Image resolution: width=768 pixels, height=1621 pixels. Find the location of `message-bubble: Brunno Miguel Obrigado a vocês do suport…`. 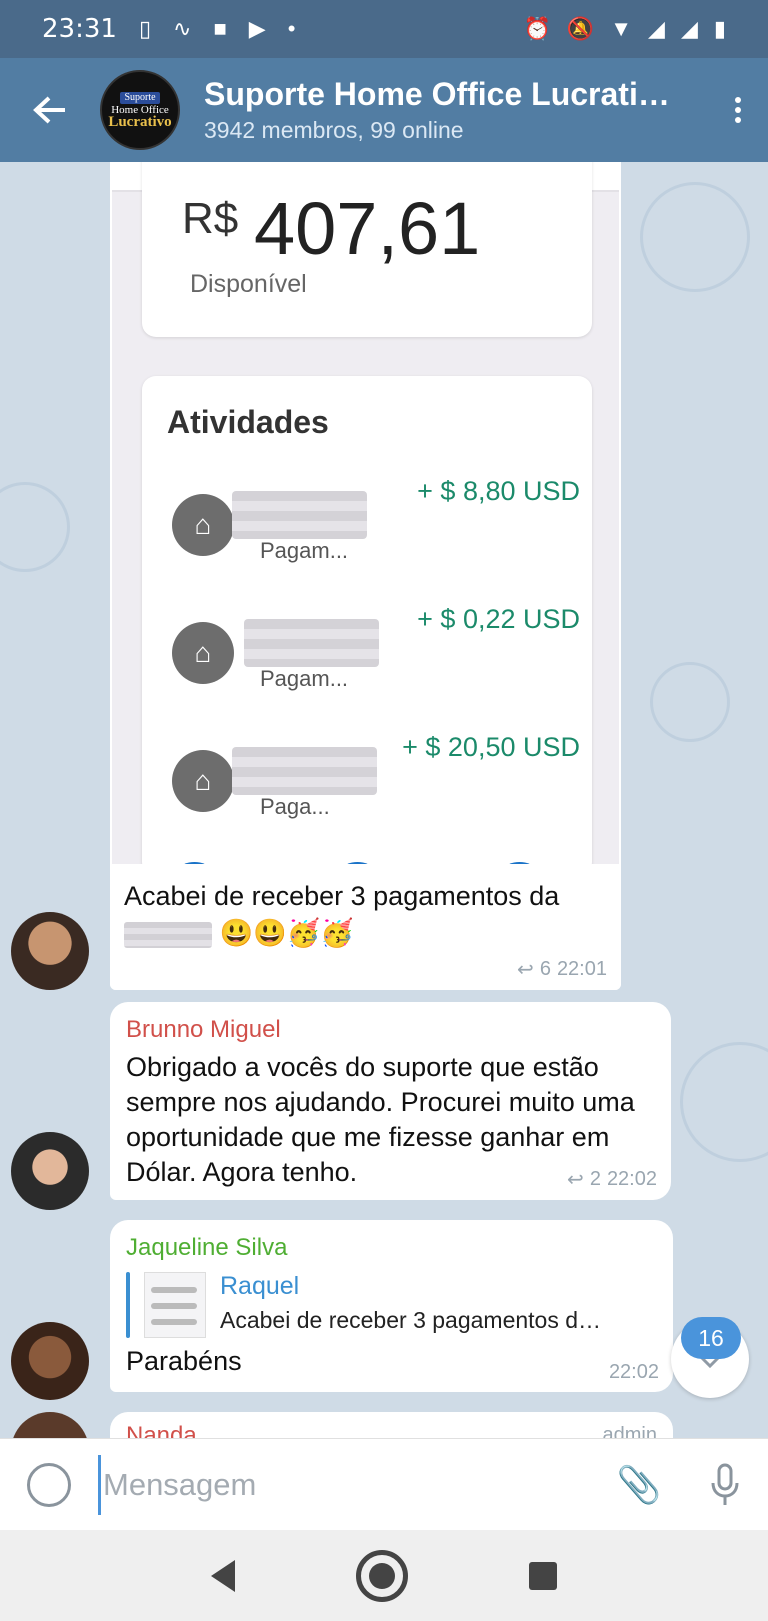

message-bubble: Brunno Miguel Obrigado a vocês do suport… is located at coordinates (390, 1101).